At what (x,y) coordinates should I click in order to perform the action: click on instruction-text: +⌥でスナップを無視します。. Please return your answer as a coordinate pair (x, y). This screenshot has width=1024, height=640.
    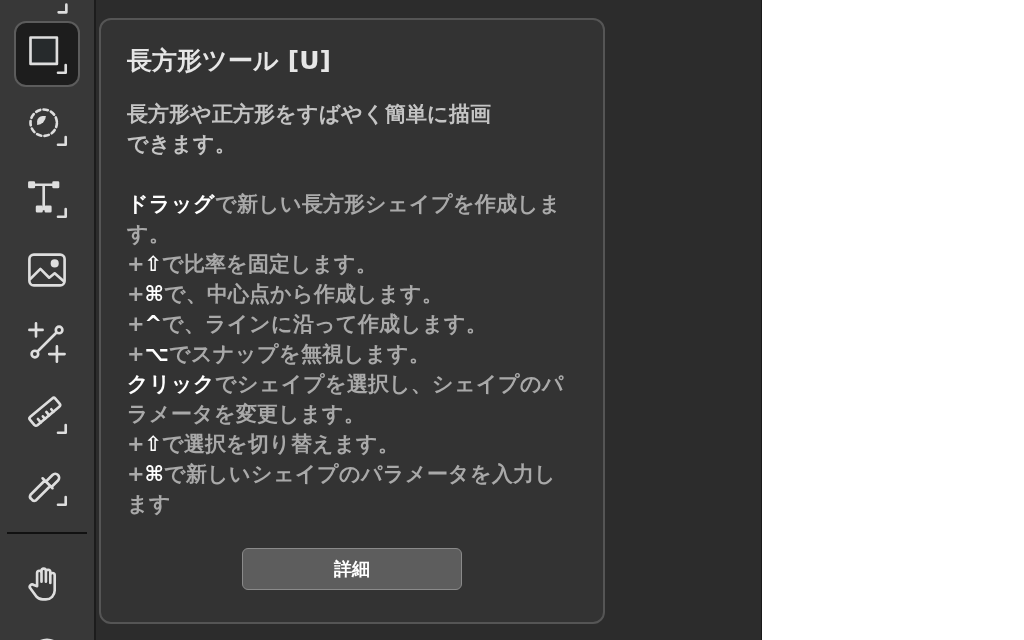
    Looking at the image, I should click on (279, 354).